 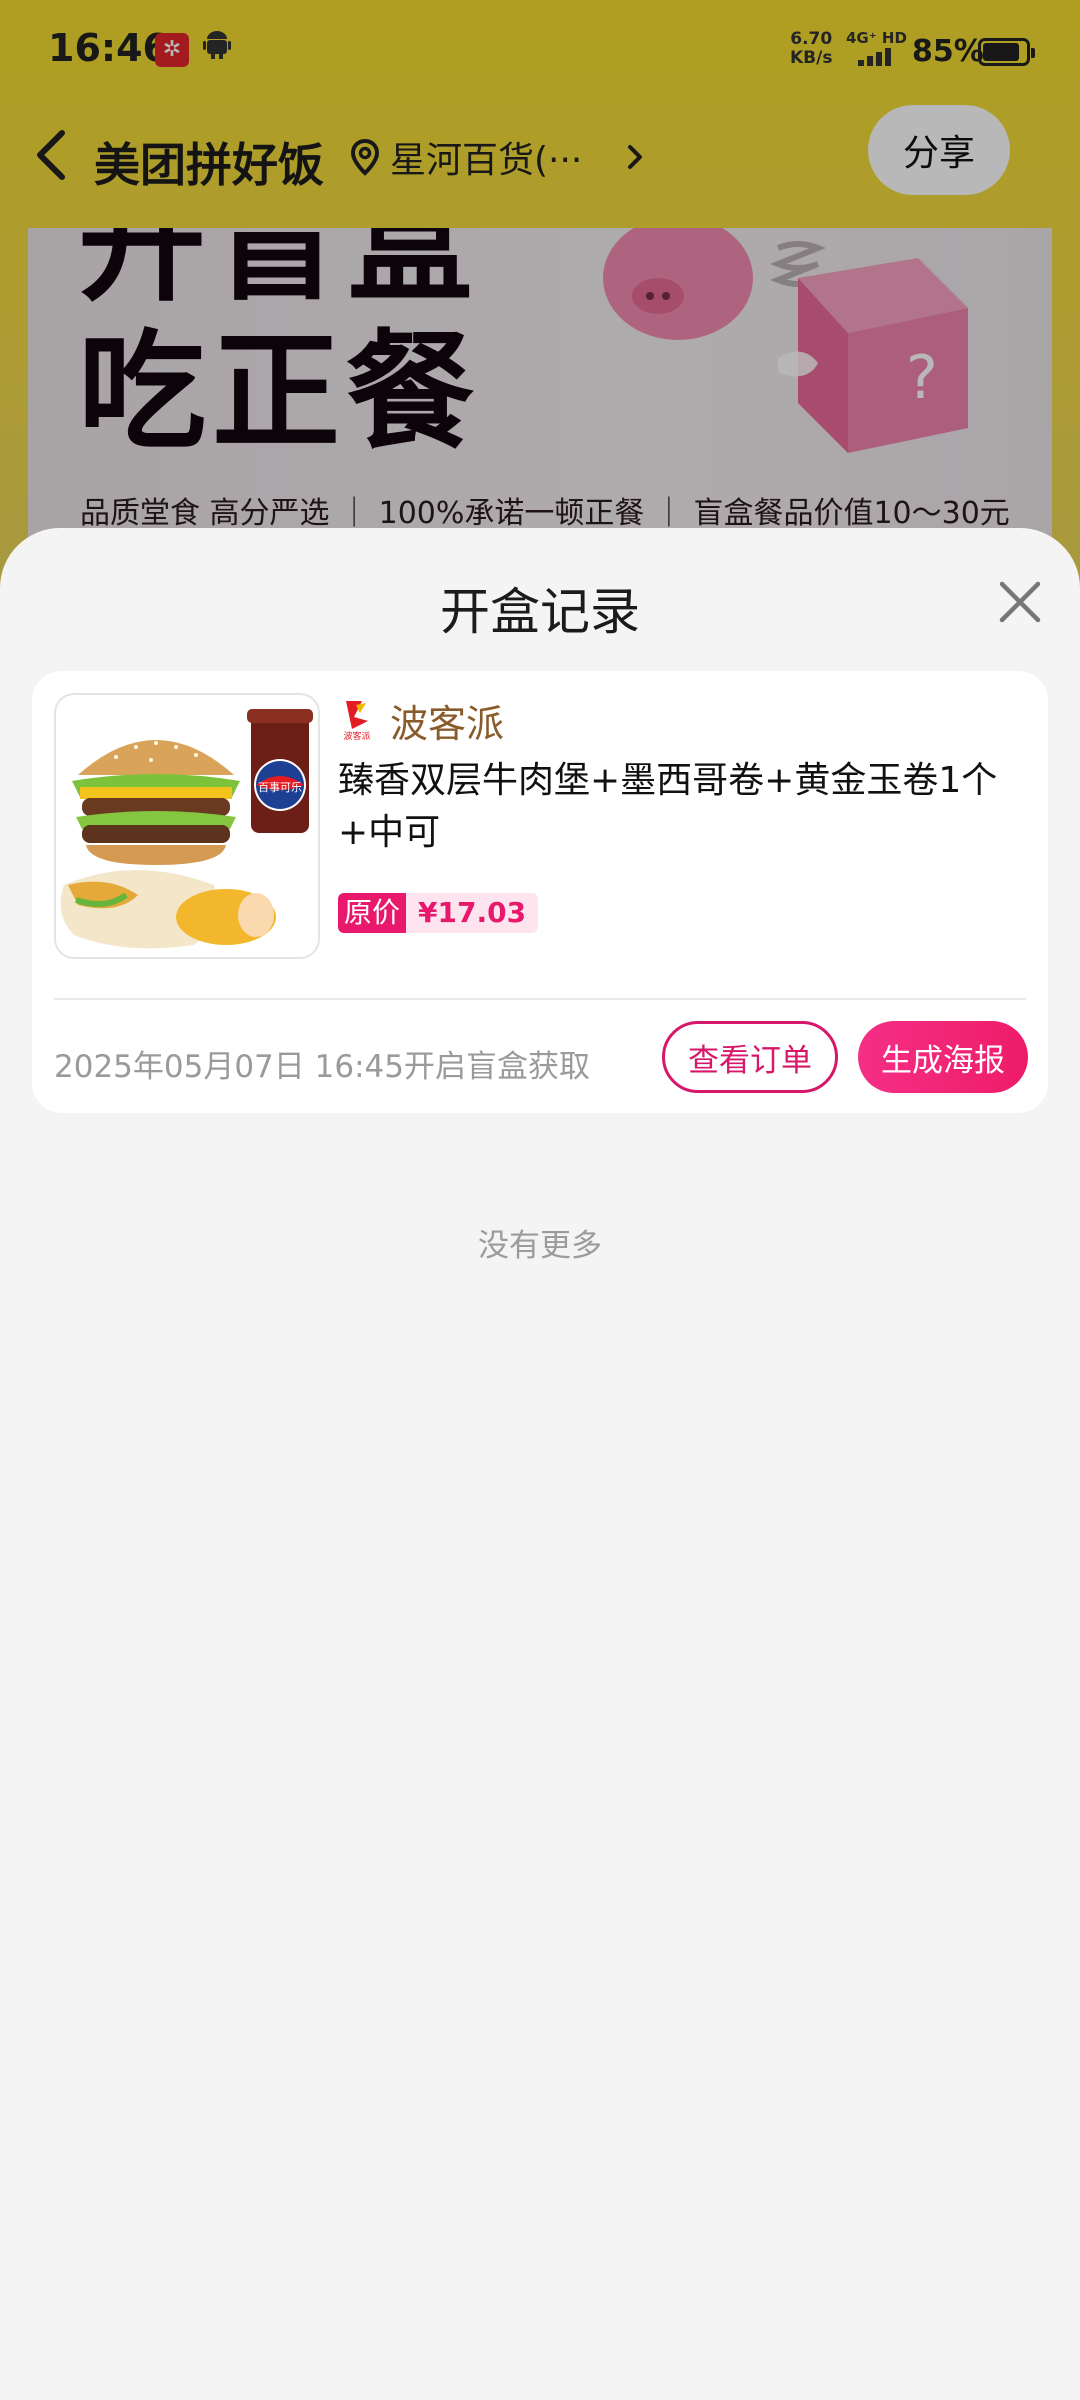 I want to click on view-order-button: 查看订单, so click(x=750, y=1057).